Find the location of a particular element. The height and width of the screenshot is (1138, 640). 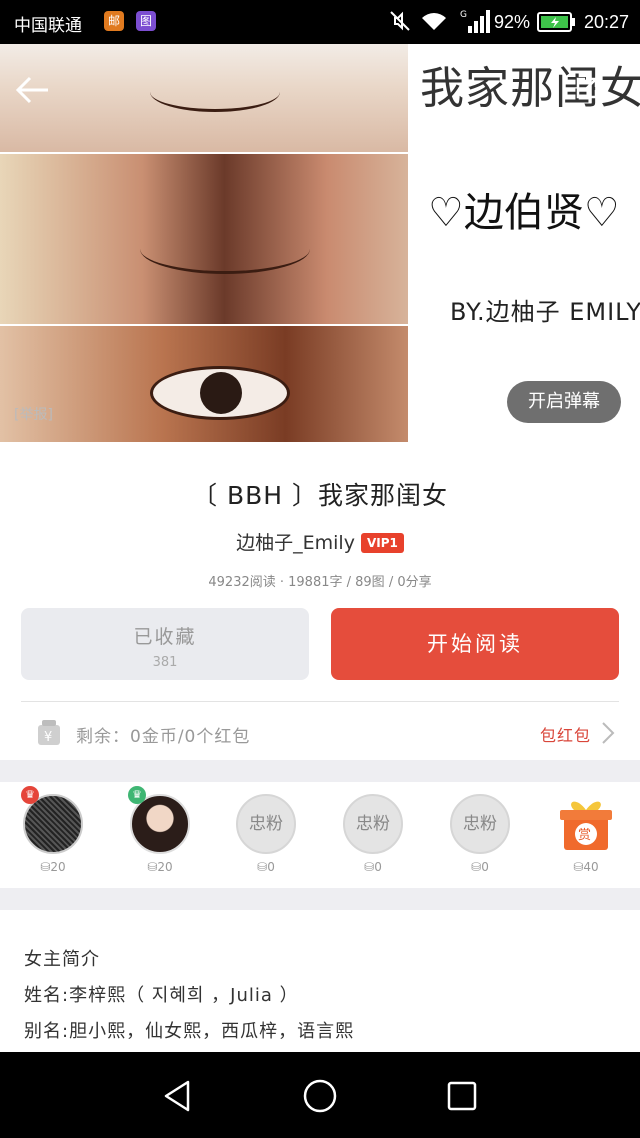

status-bar: 中国联通 邮 图 G 92% 20:27 is located at coordinates (320, 22).